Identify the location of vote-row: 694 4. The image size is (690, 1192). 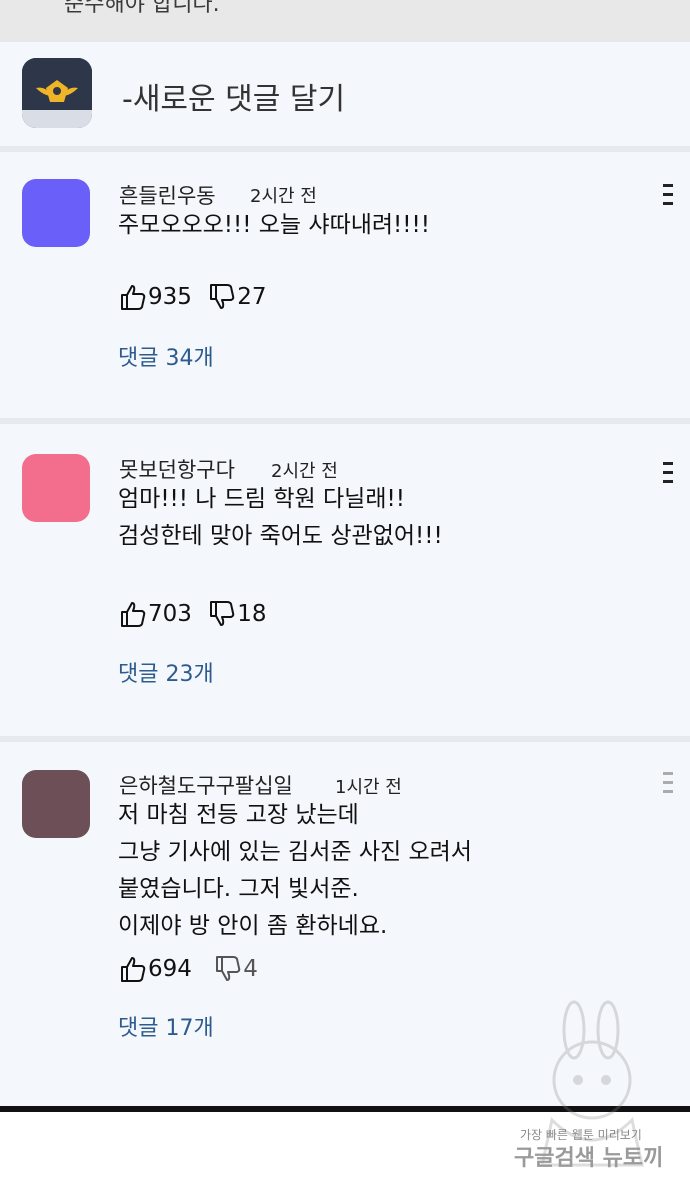
(188, 970).